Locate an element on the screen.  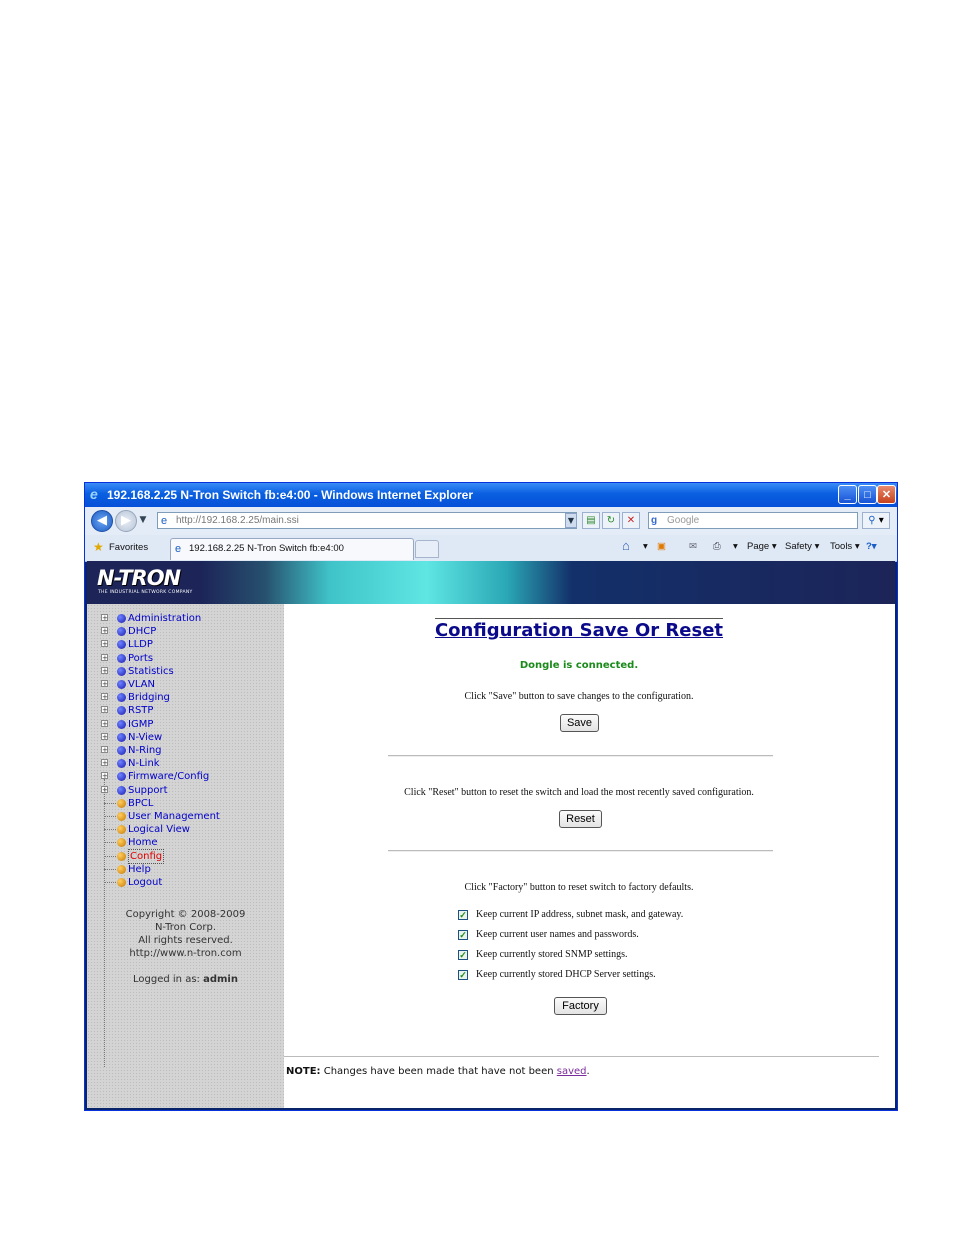
note-label: NOTE: is located at coordinates (303, 1071).